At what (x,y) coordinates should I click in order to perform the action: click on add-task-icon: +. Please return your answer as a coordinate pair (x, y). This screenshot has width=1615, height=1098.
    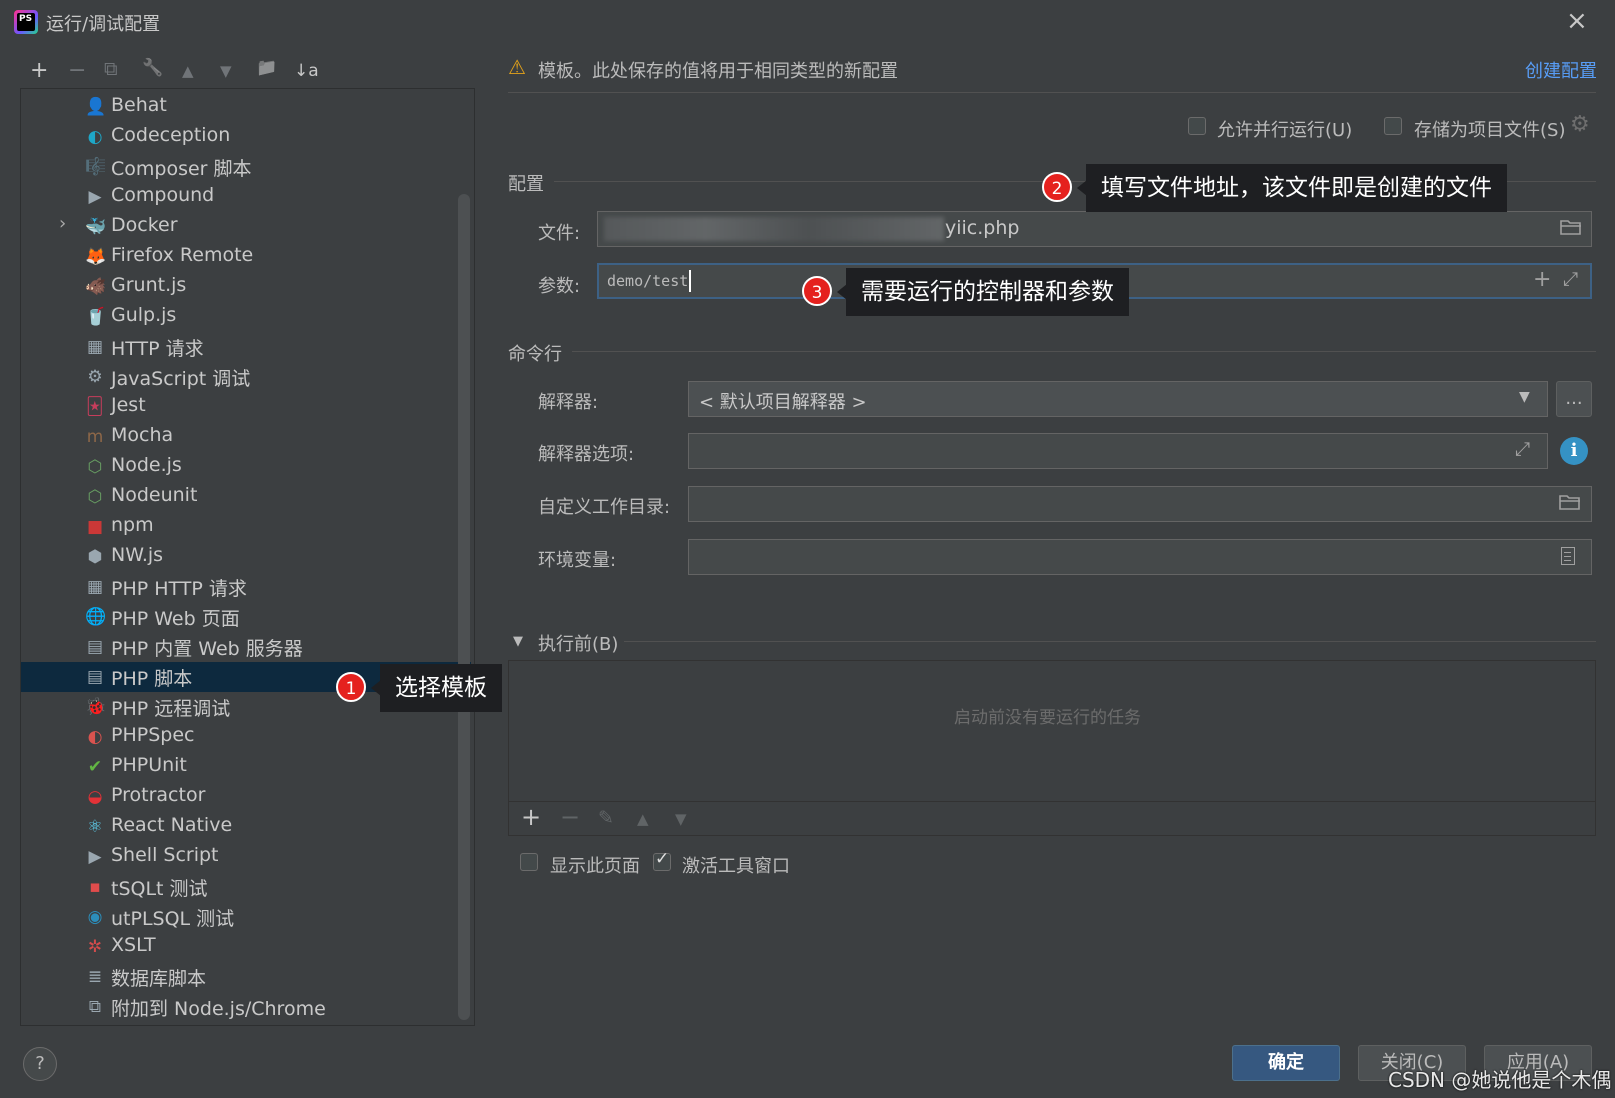
    Looking at the image, I should click on (531, 817).